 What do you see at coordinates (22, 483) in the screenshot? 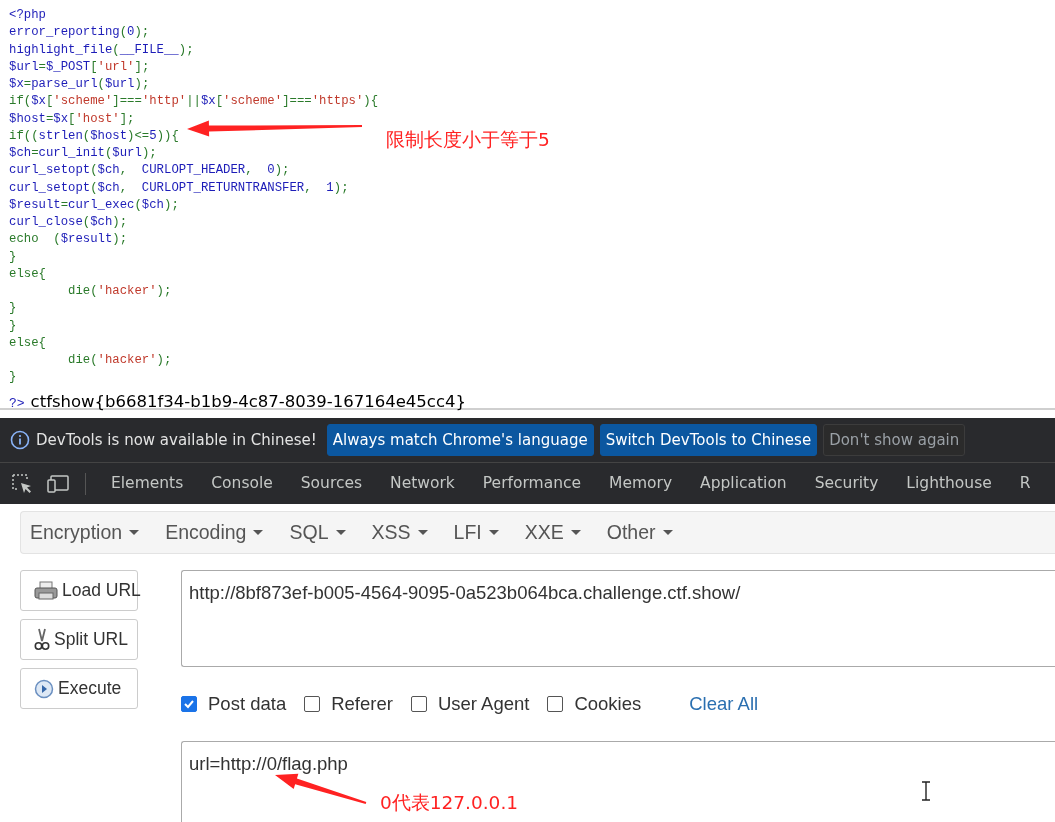
I see `inspect-element-icon` at bounding box center [22, 483].